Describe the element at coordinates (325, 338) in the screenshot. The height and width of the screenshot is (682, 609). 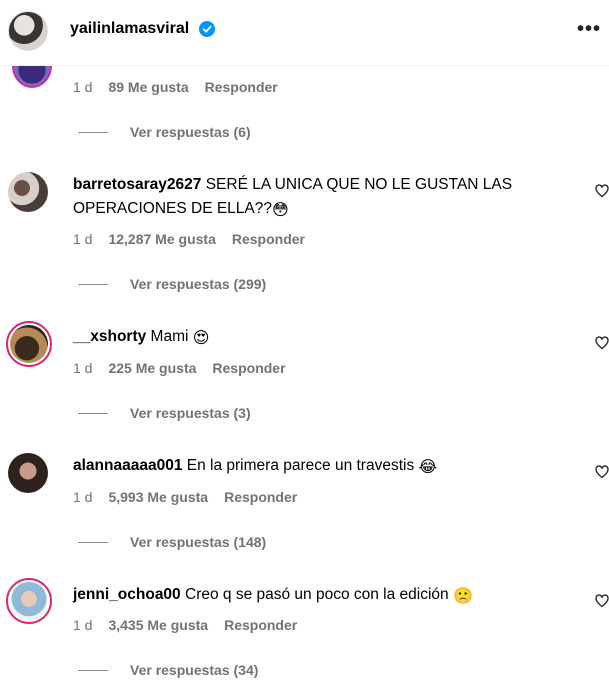
I see `comment-text: __xshorty Mami 😍` at that location.